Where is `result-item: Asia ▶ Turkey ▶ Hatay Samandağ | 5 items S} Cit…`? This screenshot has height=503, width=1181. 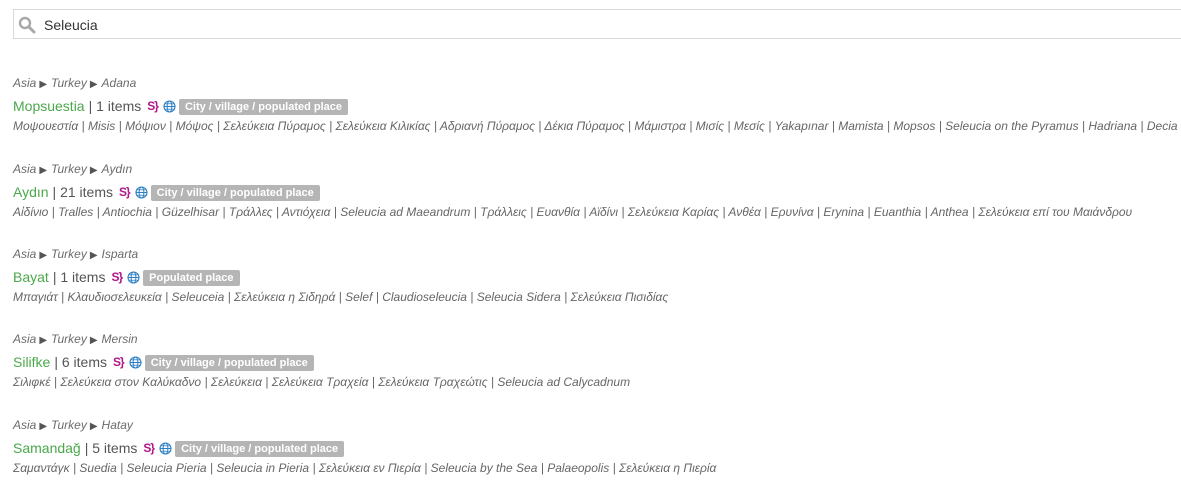 result-item: Asia ▶ Turkey ▶ Hatay Samandağ | 5 items S} Cit… is located at coordinates (595, 446).